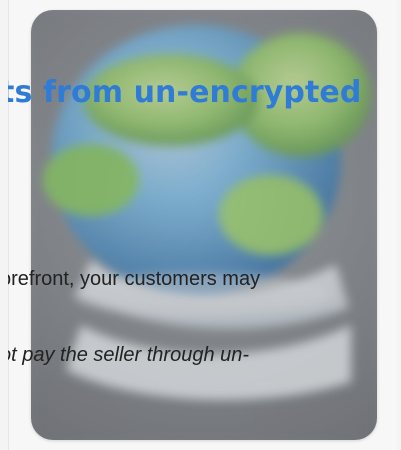 The height and width of the screenshot is (450, 401). Describe the element at coordinates (4, 225) in the screenshot. I see `left-gutter` at that location.